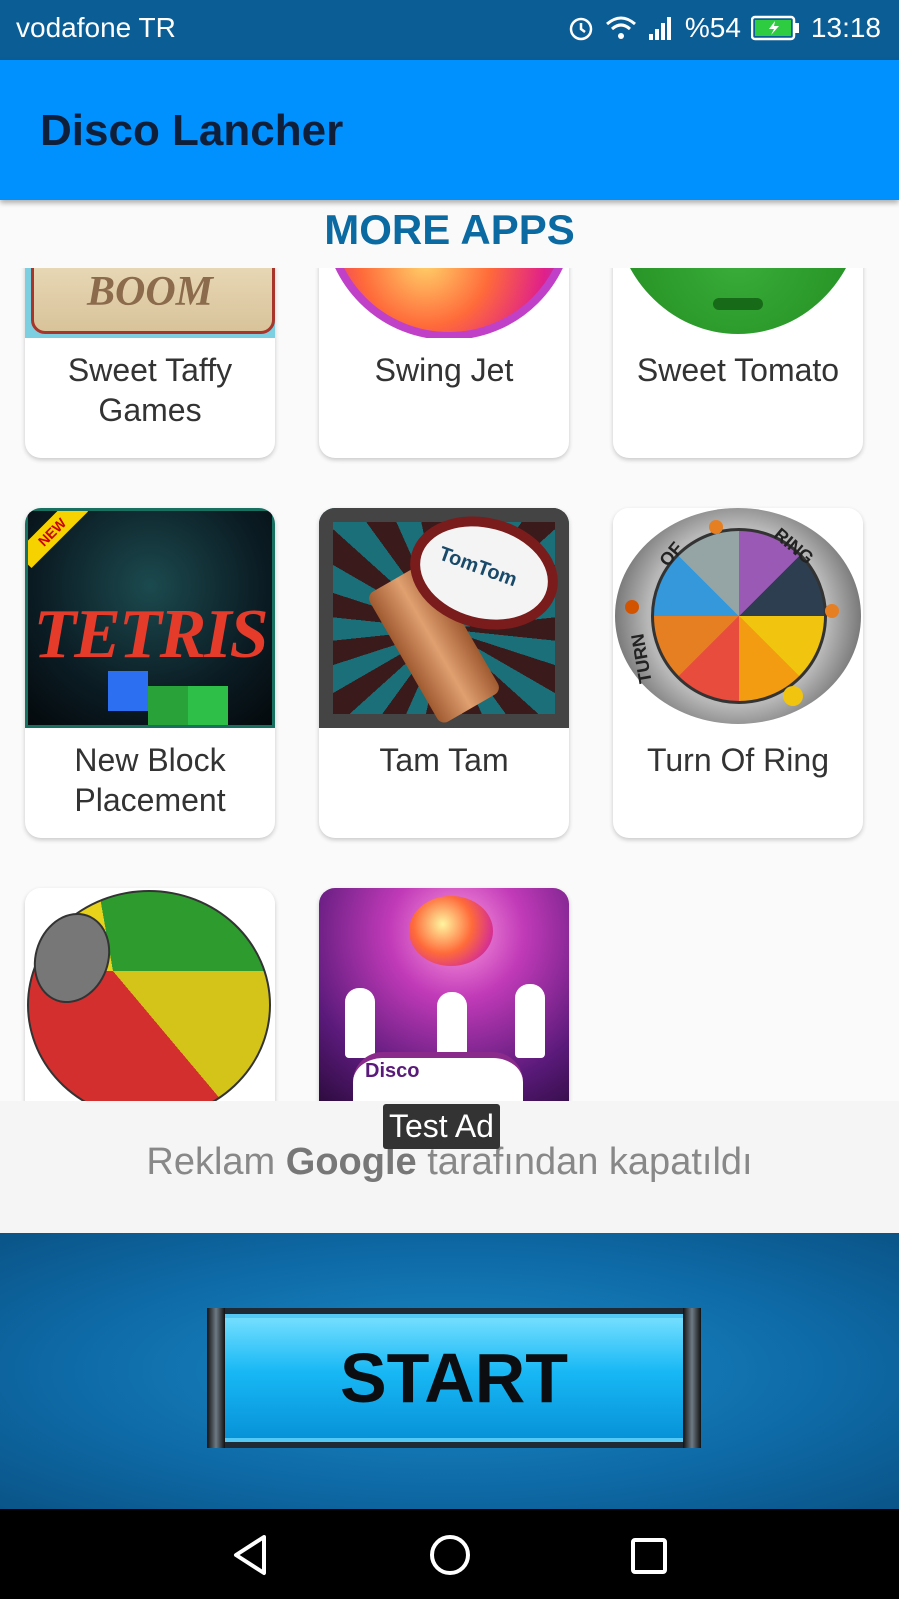 The image size is (899, 1599). Describe the element at coordinates (581, 29) in the screenshot. I see `alarm-icon` at that location.